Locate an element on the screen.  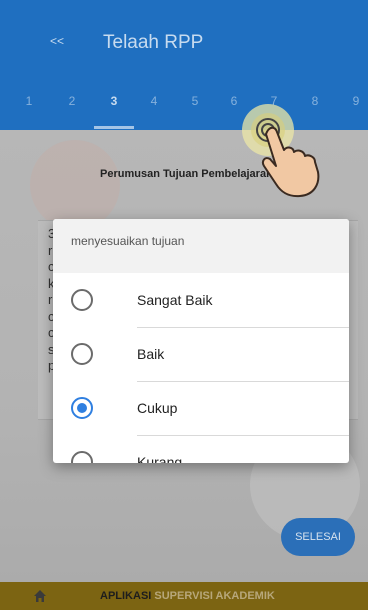
dialog-title: menyesuaikan tujuan is located at coordinates (128, 241).